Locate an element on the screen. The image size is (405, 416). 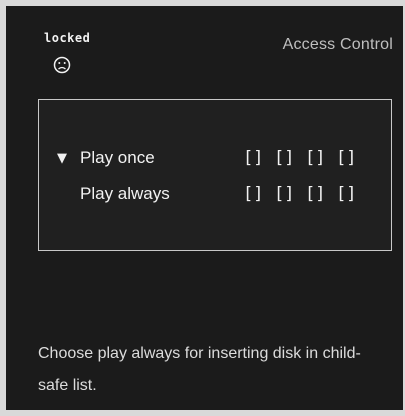
option-play-always: Play always [] [] [] [] is located at coordinates (215, 197).